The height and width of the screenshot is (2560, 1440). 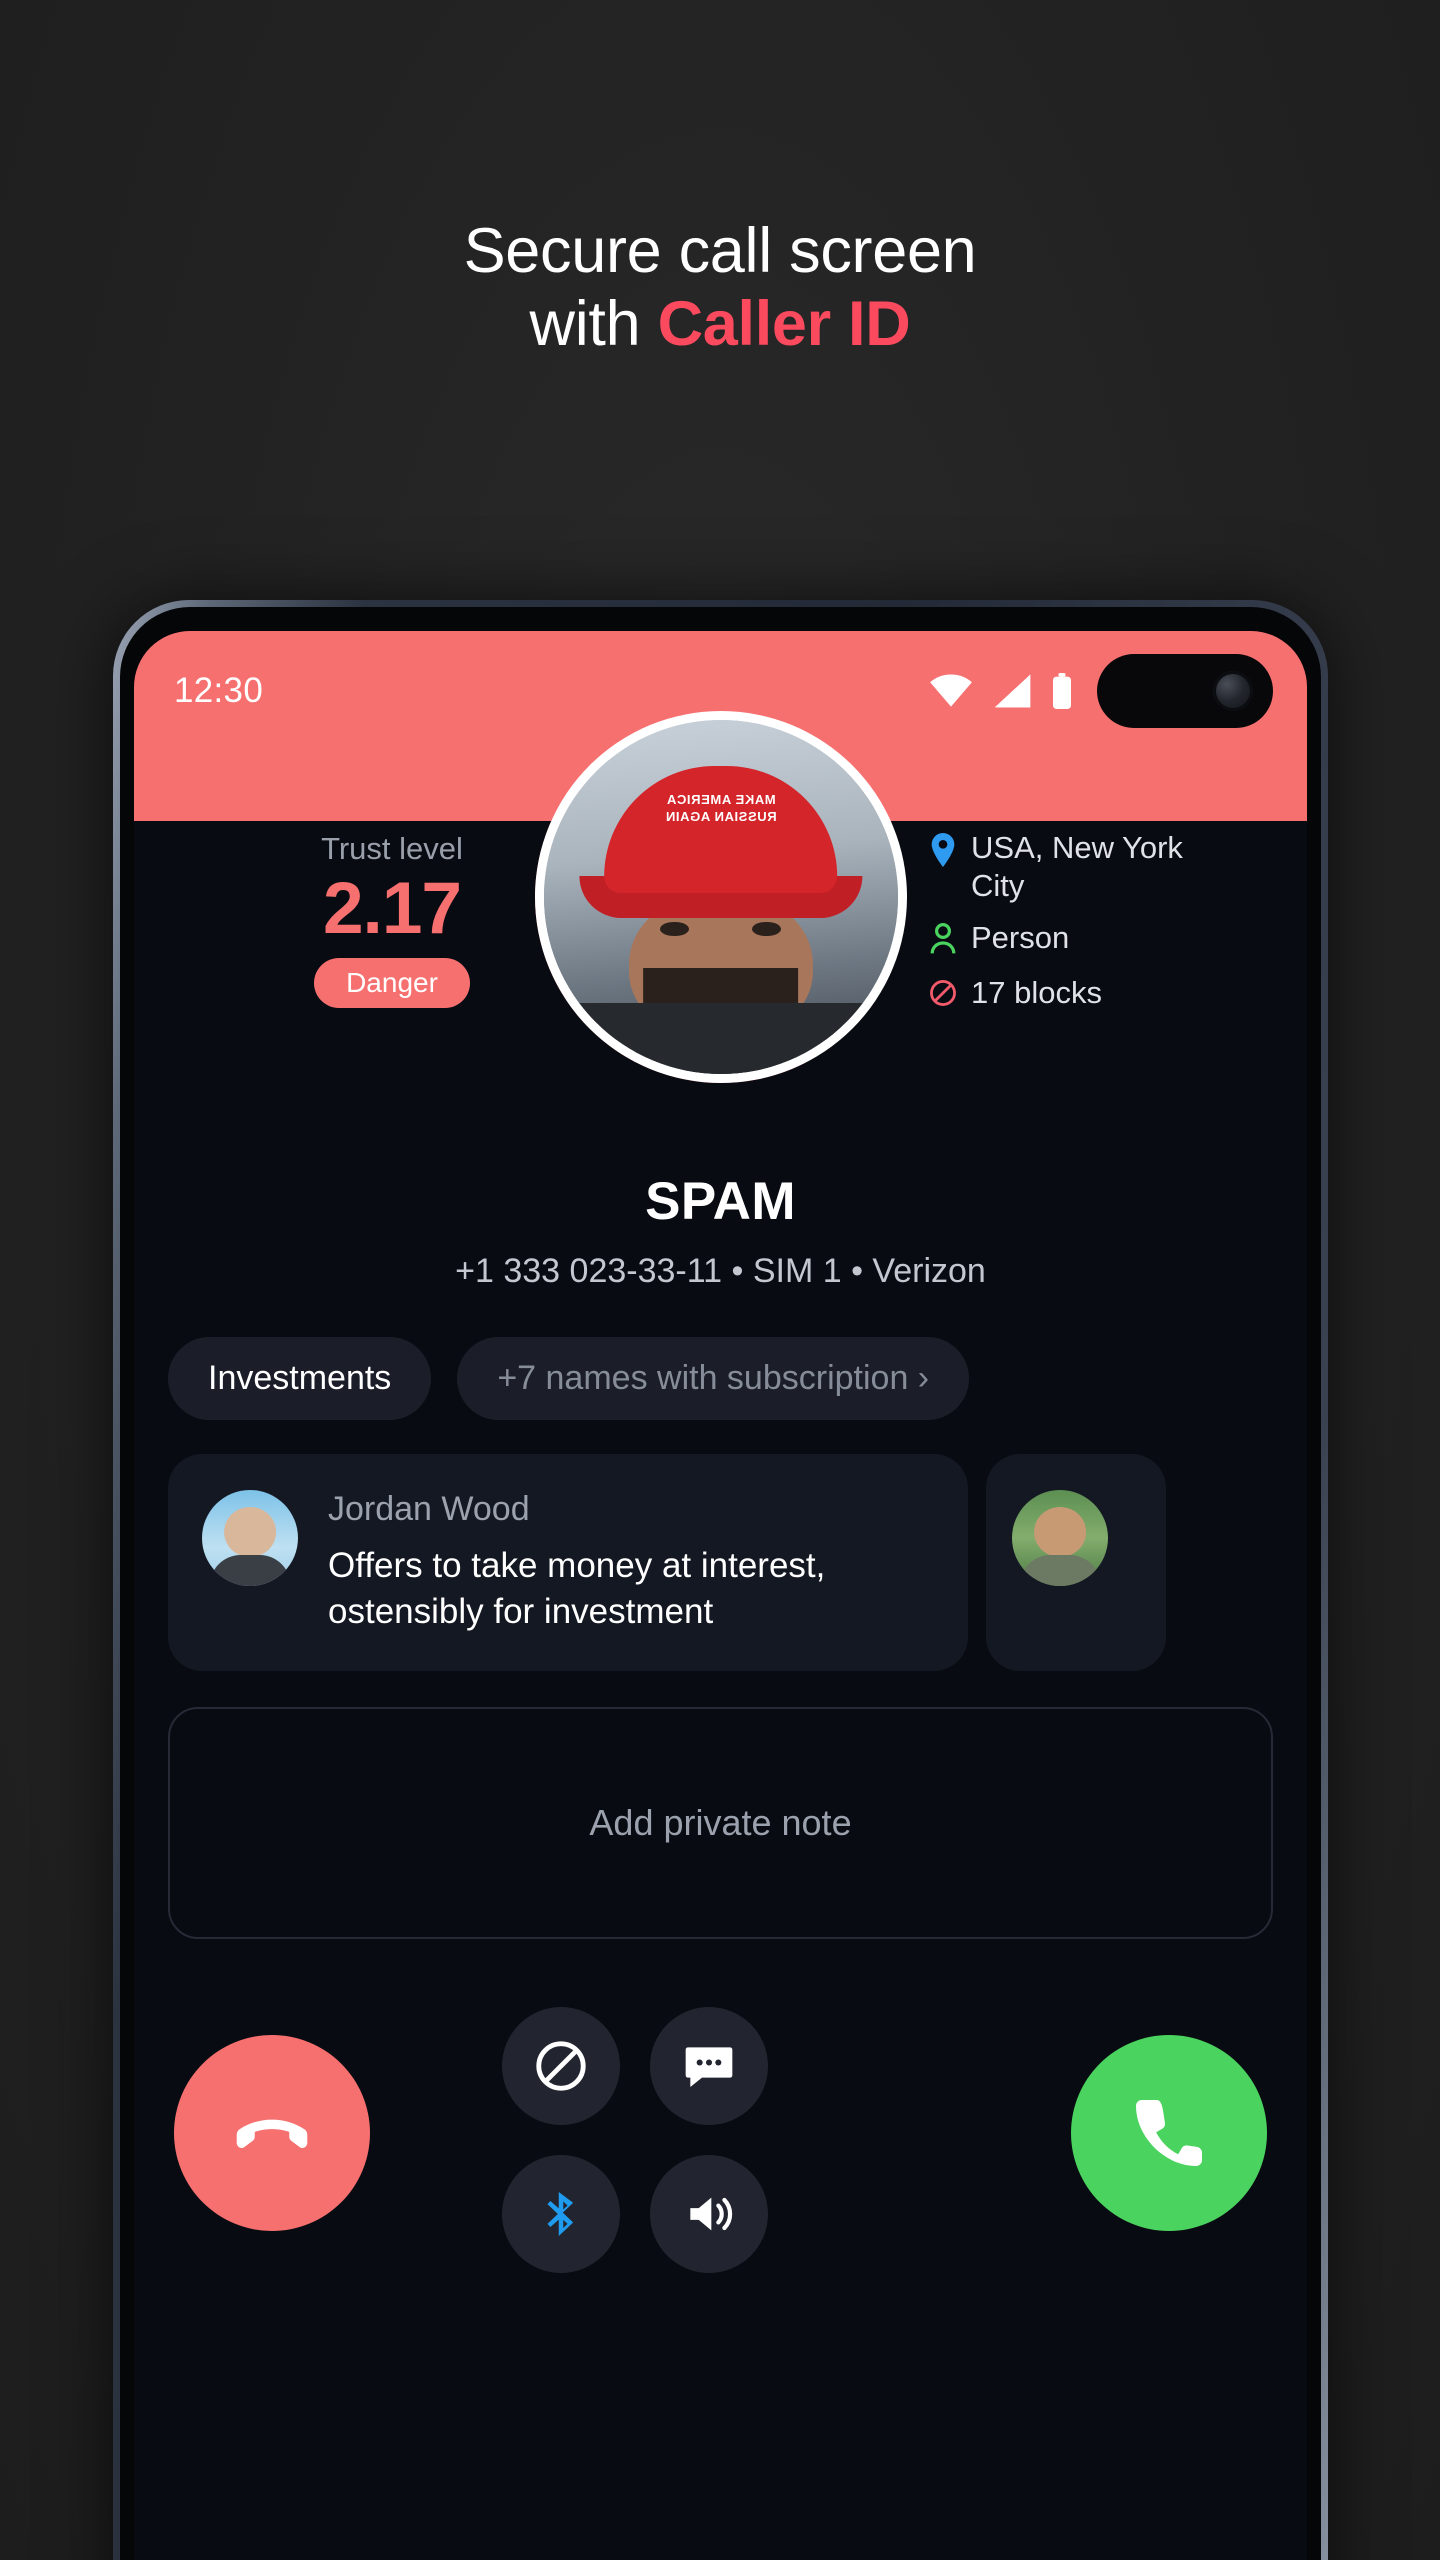 I want to click on status-icon-group, so click(x=1001, y=691).